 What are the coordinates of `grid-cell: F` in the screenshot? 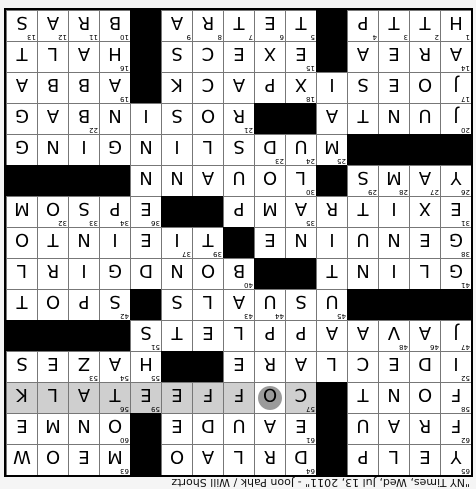 It's located at (207, 397).